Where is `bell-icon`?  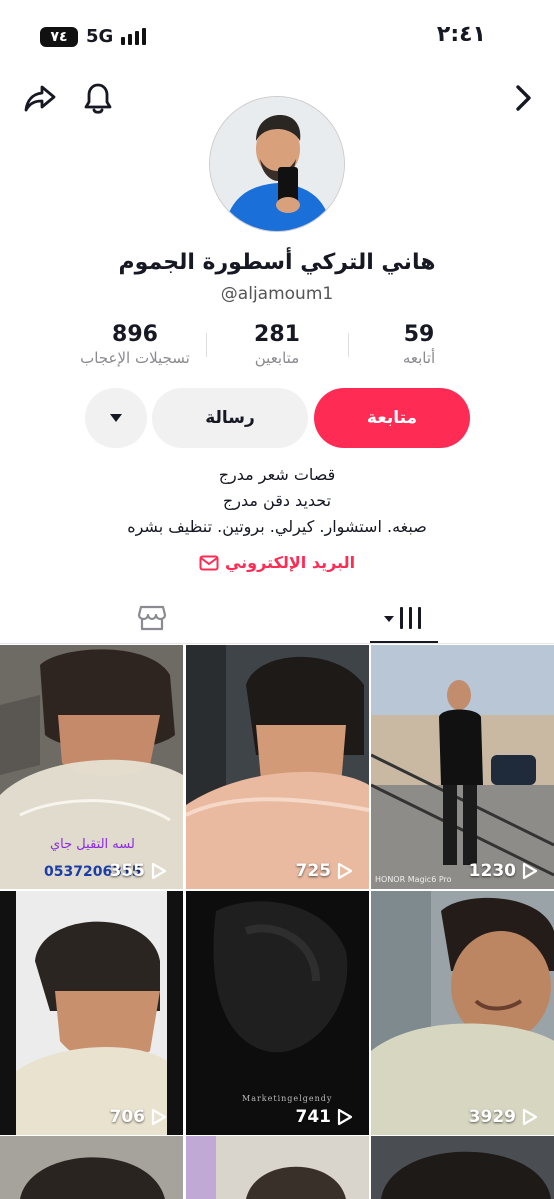 bell-icon is located at coordinates (98, 98).